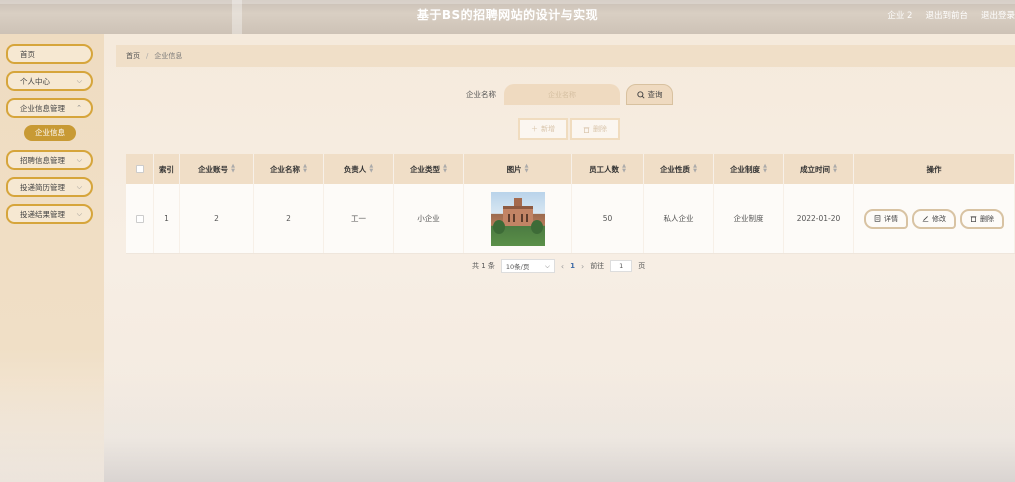 The width and height of the screenshot is (1015, 482). Describe the element at coordinates (534, 129) in the screenshot. I see `plus-icon: ＋` at that location.